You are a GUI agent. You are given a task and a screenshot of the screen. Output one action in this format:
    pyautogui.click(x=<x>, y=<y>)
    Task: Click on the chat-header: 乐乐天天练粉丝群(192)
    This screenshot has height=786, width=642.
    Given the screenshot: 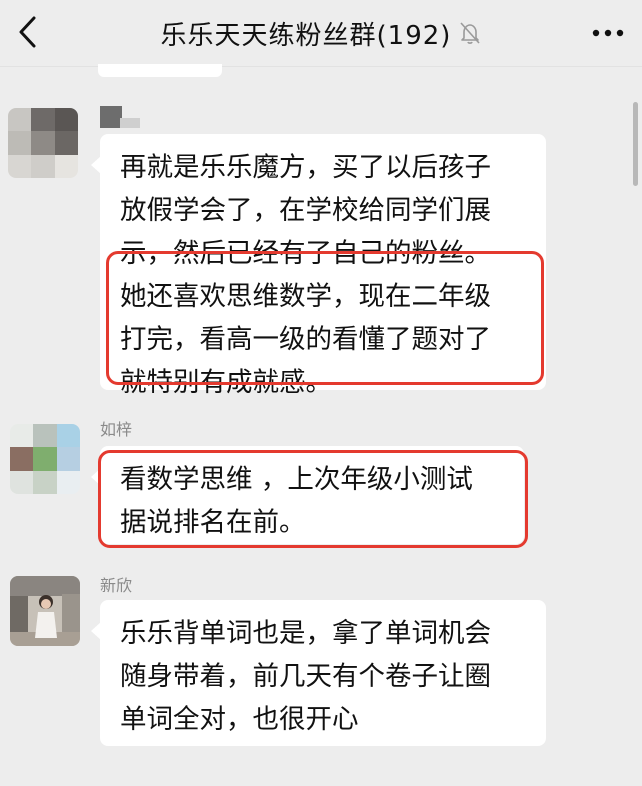 What is the action you would take?
    pyautogui.click(x=321, y=33)
    